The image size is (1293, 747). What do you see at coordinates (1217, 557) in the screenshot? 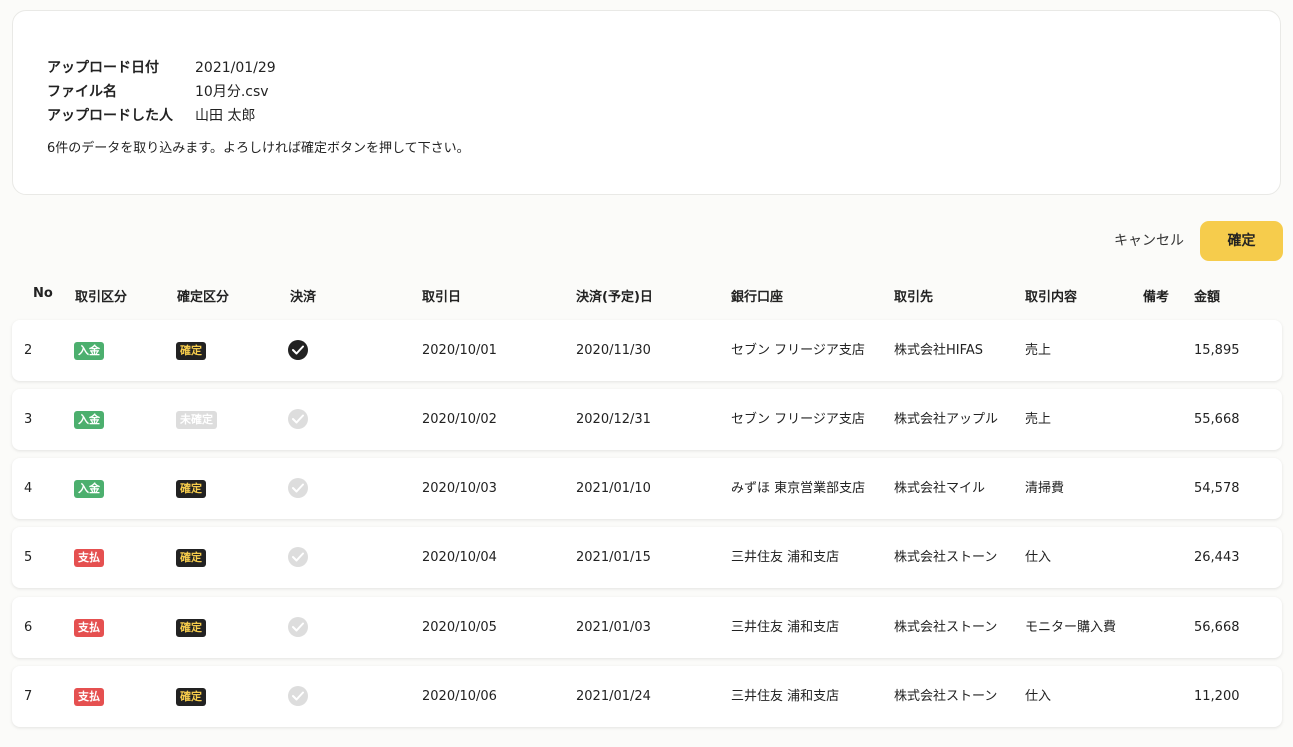
I see `cell-amount: 26,443` at bounding box center [1217, 557].